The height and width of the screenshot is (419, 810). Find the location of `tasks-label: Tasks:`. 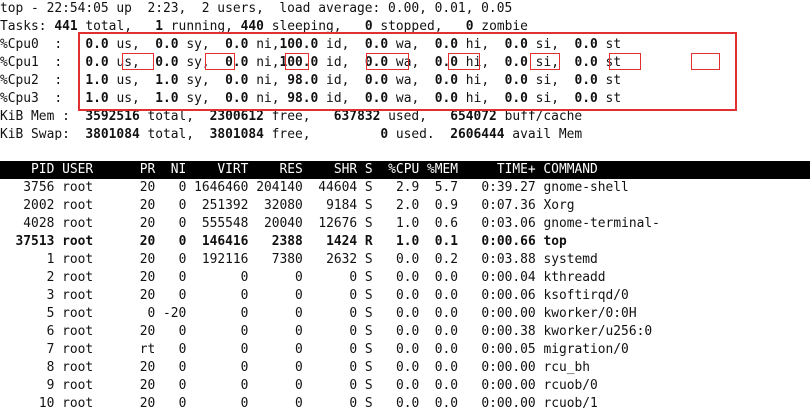

tasks-label: Tasks: is located at coordinates (23, 26).